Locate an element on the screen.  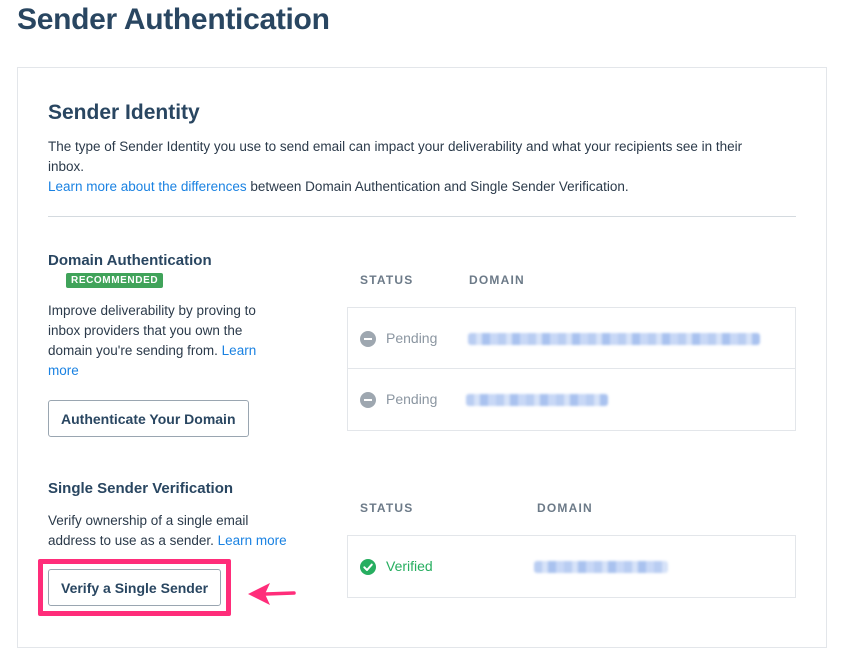
single-sender-status-header: STATUS is located at coordinates (387, 508).